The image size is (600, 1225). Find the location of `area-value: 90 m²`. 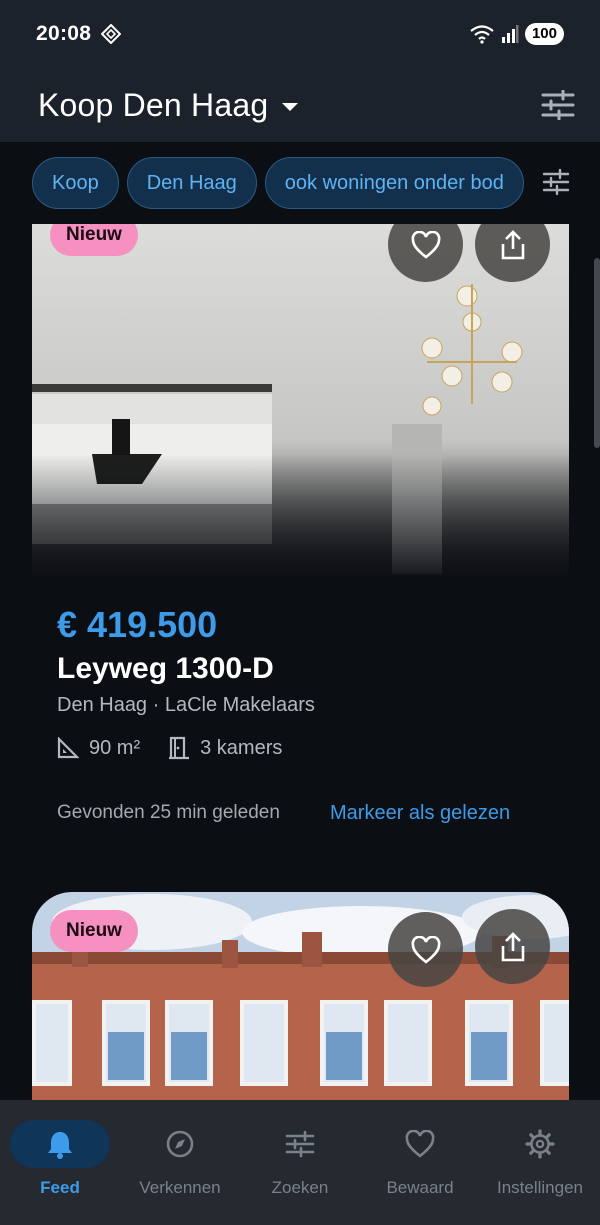

area-value: 90 m² is located at coordinates (115, 747).